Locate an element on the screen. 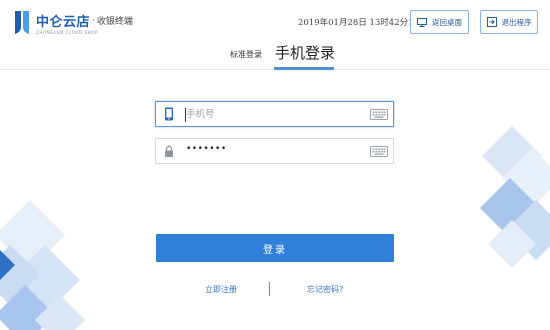 Image resolution: width=550 pixels, height=330 pixels. back-to-desktop-label: 返回桌面 is located at coordinates (447, 22).